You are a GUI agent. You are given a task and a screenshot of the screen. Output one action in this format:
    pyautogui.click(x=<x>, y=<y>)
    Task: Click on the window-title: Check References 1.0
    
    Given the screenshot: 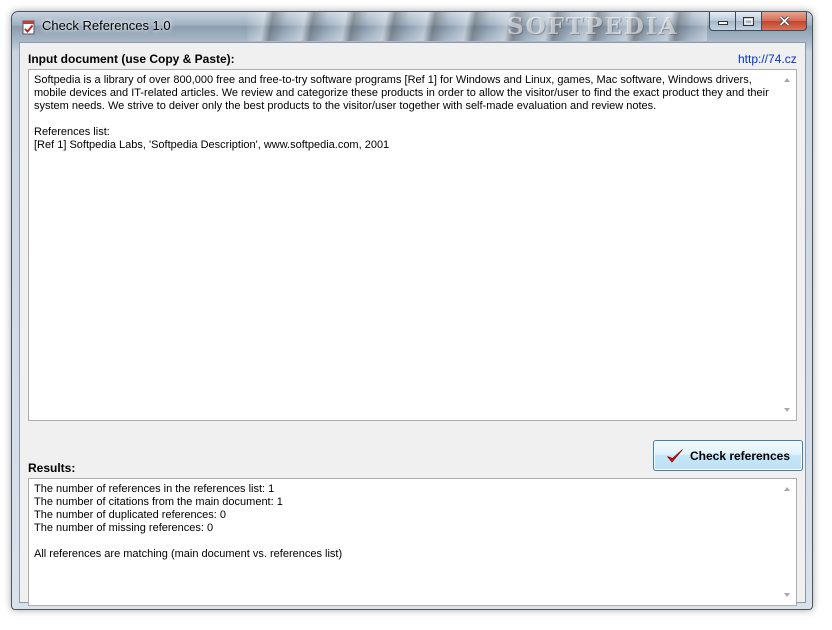 What is the action you would take?
    pyautogui.click(x=106, y=25)
    